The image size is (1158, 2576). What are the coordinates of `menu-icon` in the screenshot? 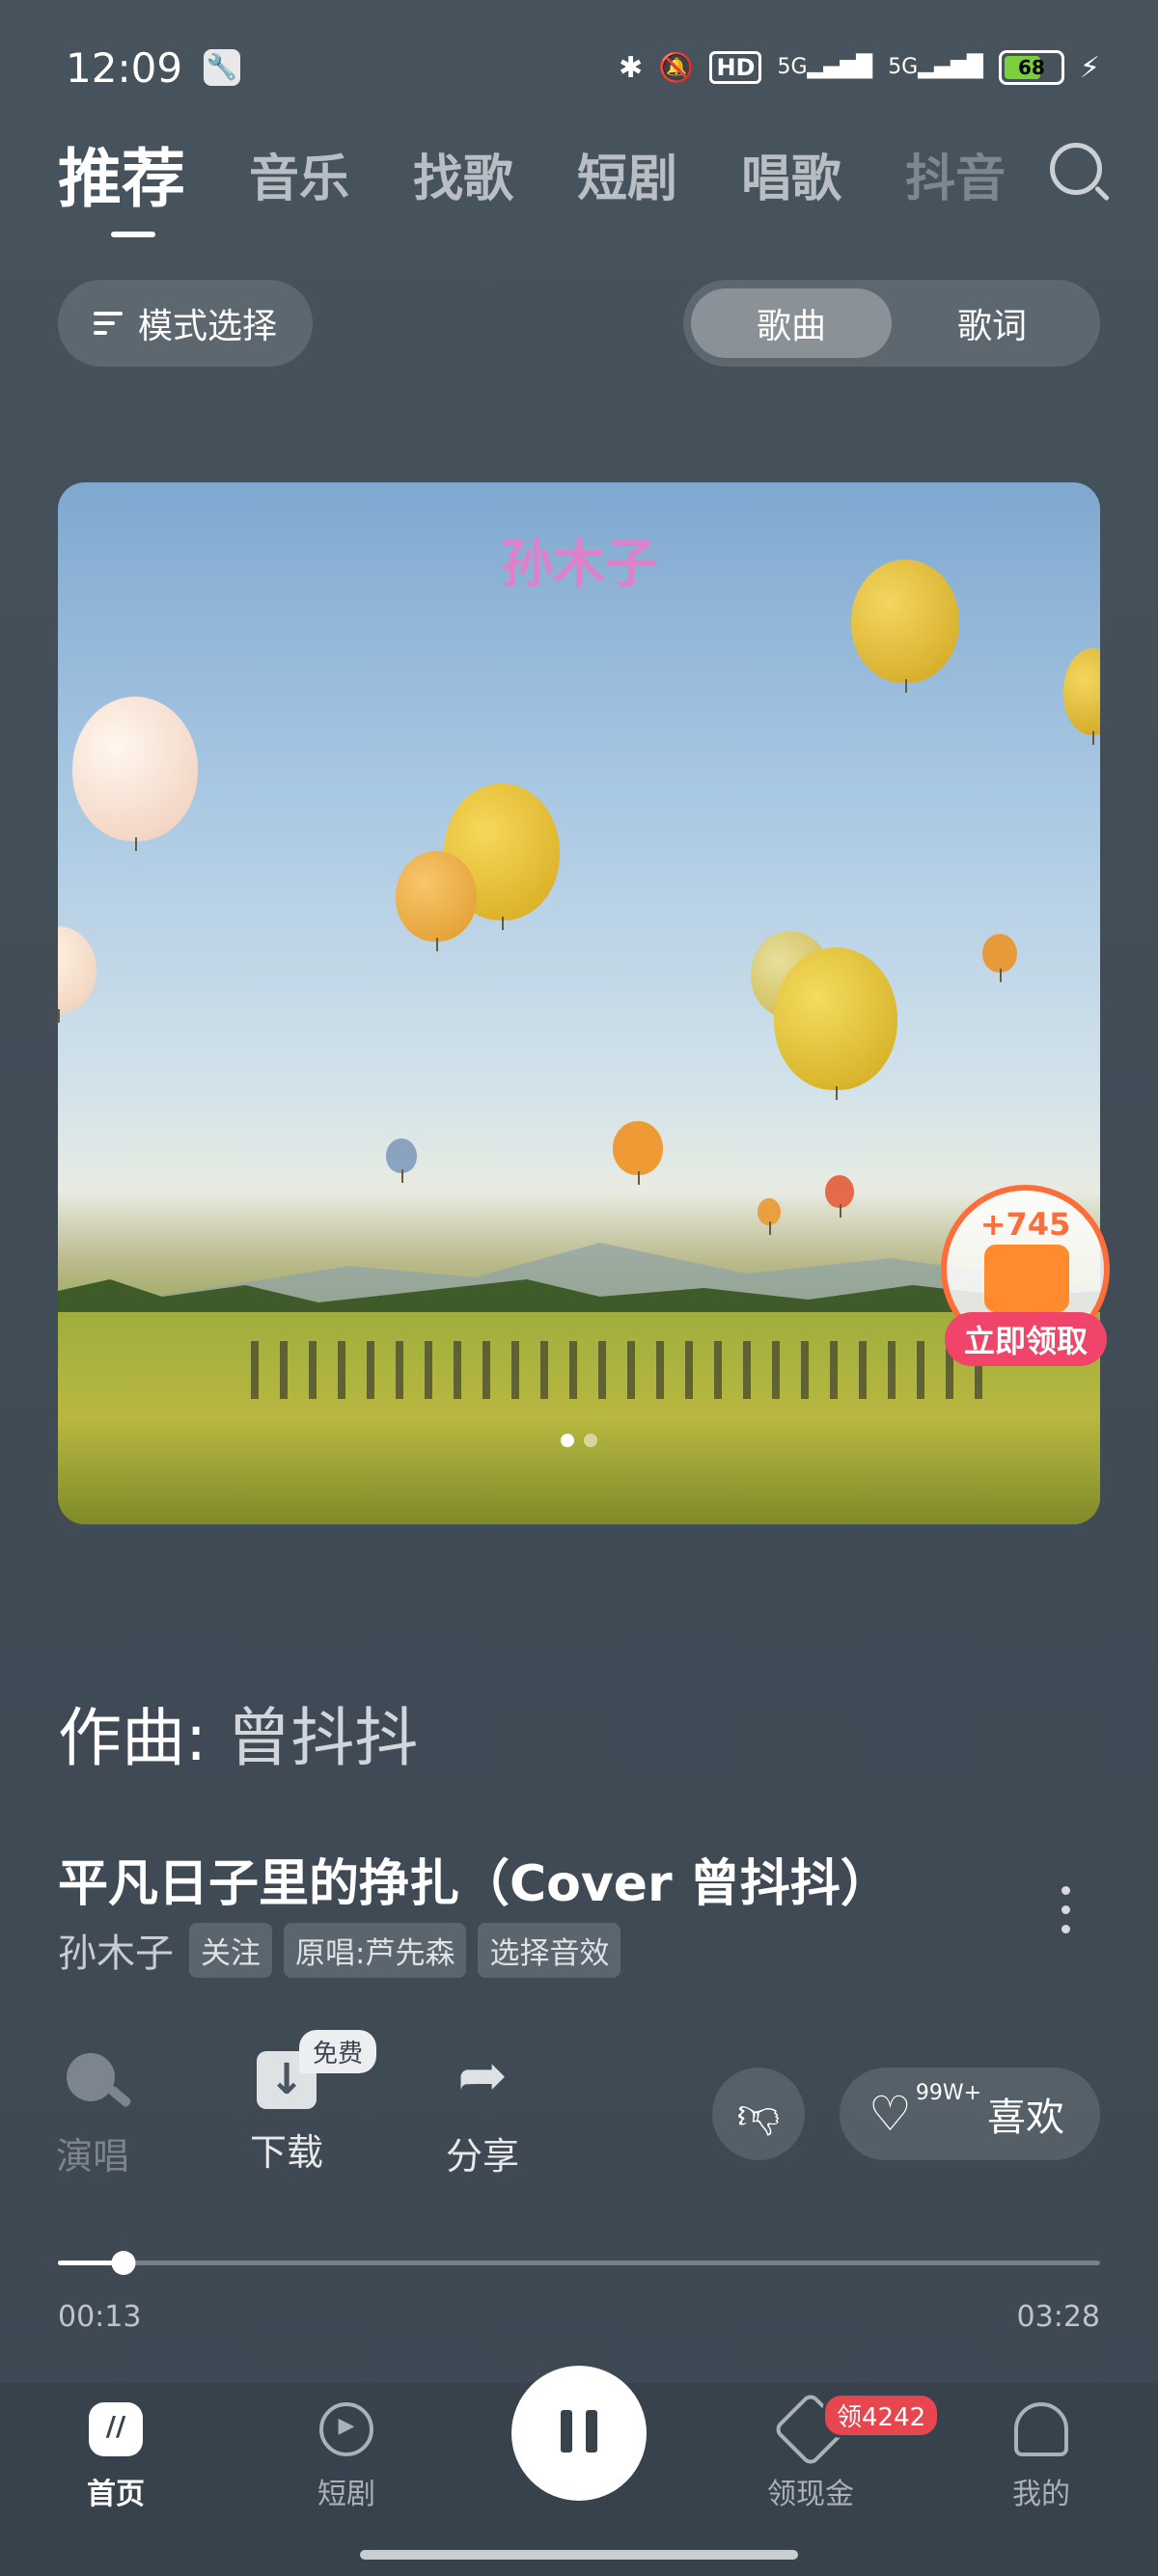 It's located at (108, 324).